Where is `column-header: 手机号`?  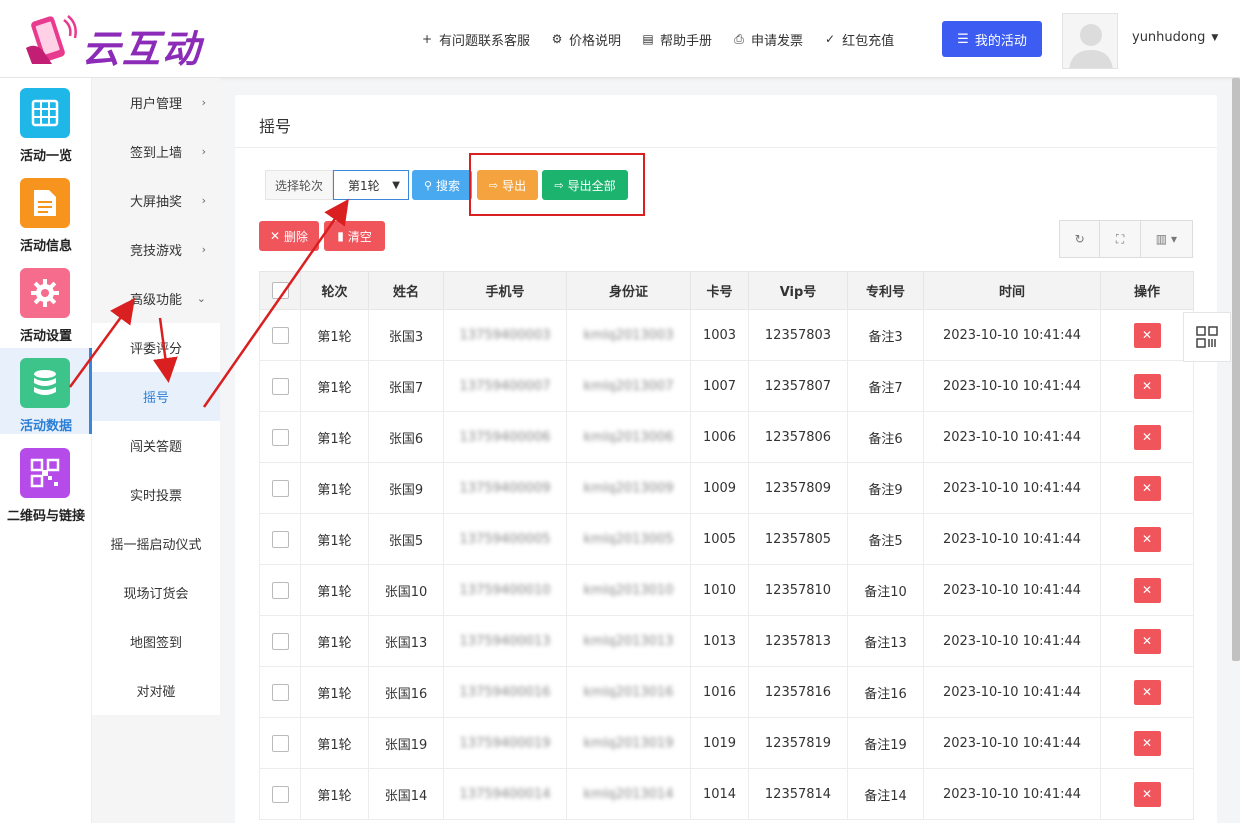 column-header: 手机号 is located at coordinates (505, 290).